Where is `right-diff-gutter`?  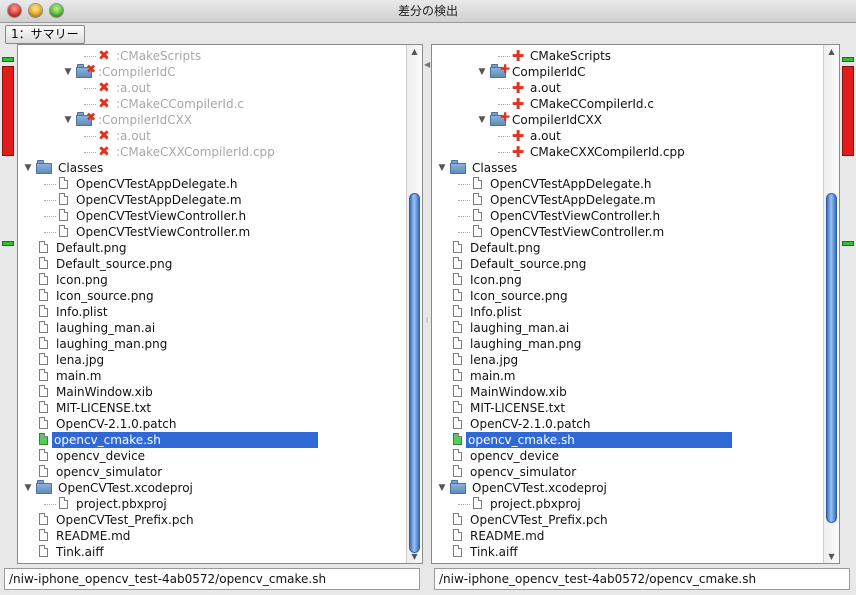 right-diff-gutter is located at coordinates (847, 304).